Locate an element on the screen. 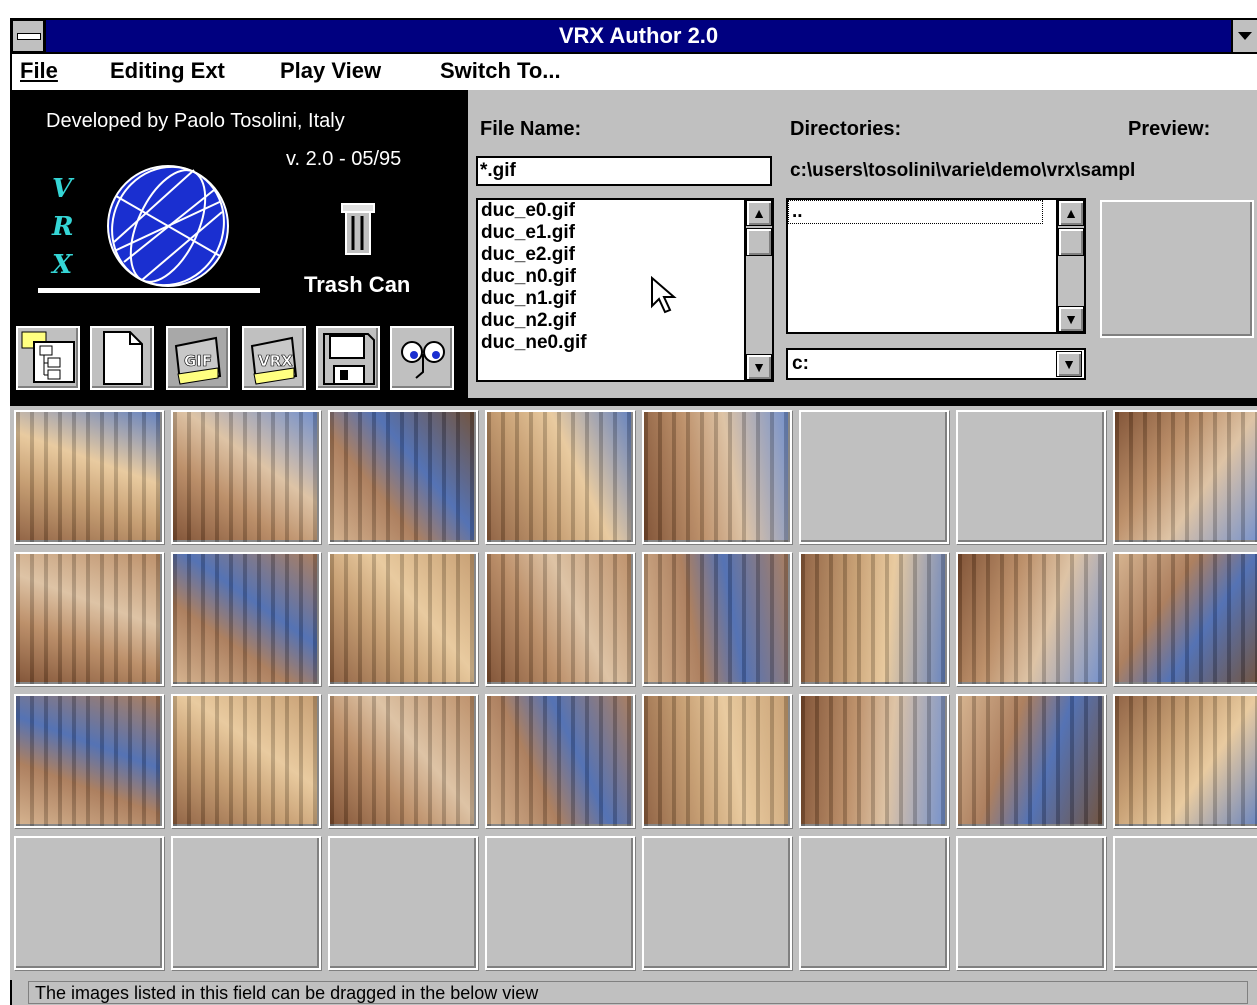  scroll-thumb is located at coordinates (759, 242).